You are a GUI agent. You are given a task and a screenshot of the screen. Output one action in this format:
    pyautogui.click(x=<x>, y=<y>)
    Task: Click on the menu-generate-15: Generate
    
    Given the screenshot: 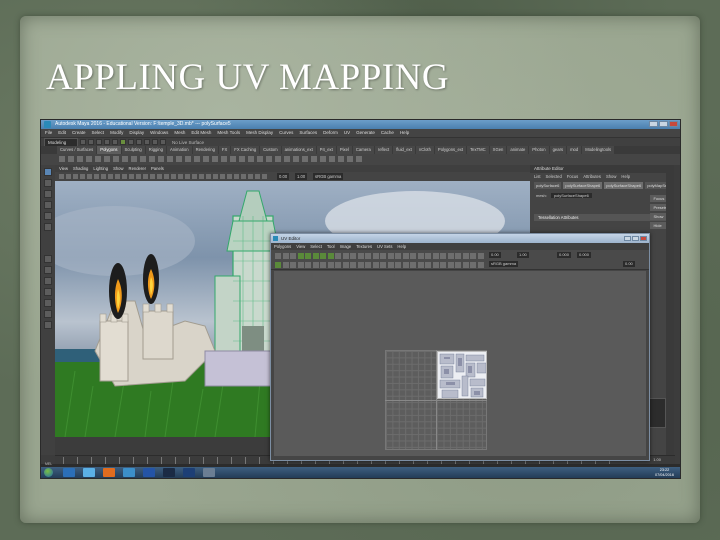 What is the action you would take?
    pyautogui.click(x=365, y=133)
    